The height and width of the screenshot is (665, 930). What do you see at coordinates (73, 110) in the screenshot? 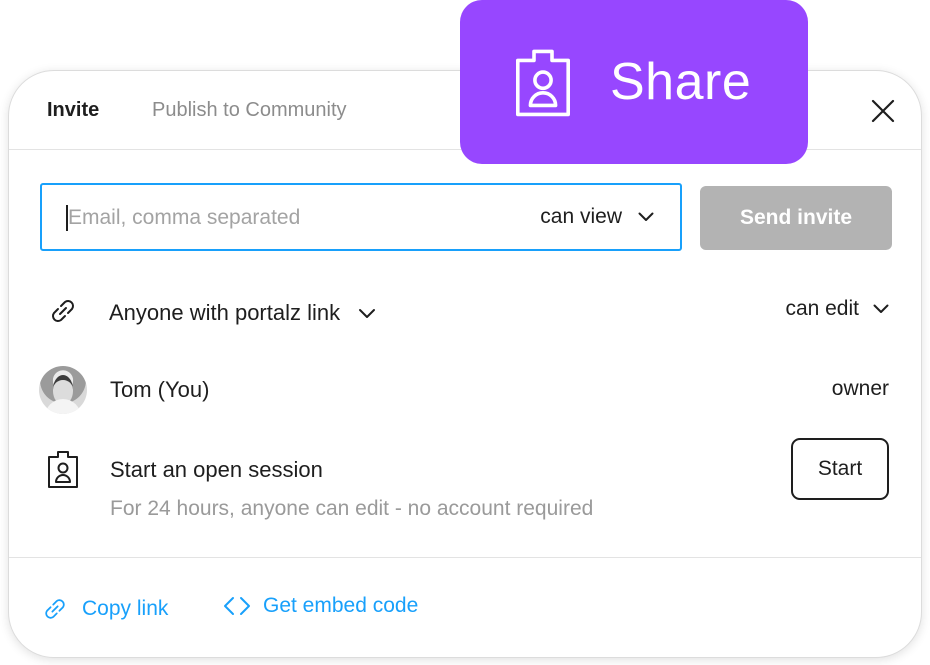
I see `tab-invite: Invite` at bounding box center [73, 110].